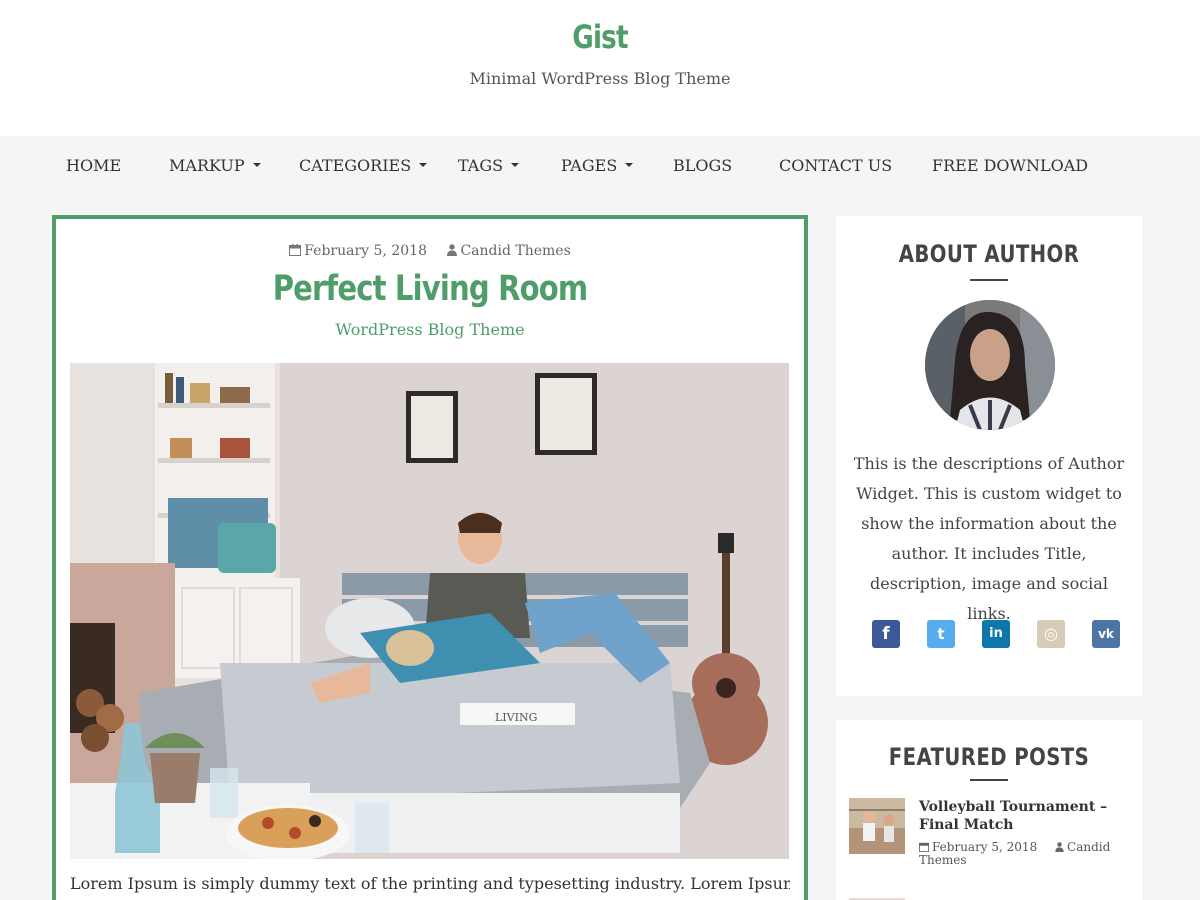 The image size is (1200, 900). I want to click on nav-item-blogs: BLOGS, so click(702, 165).